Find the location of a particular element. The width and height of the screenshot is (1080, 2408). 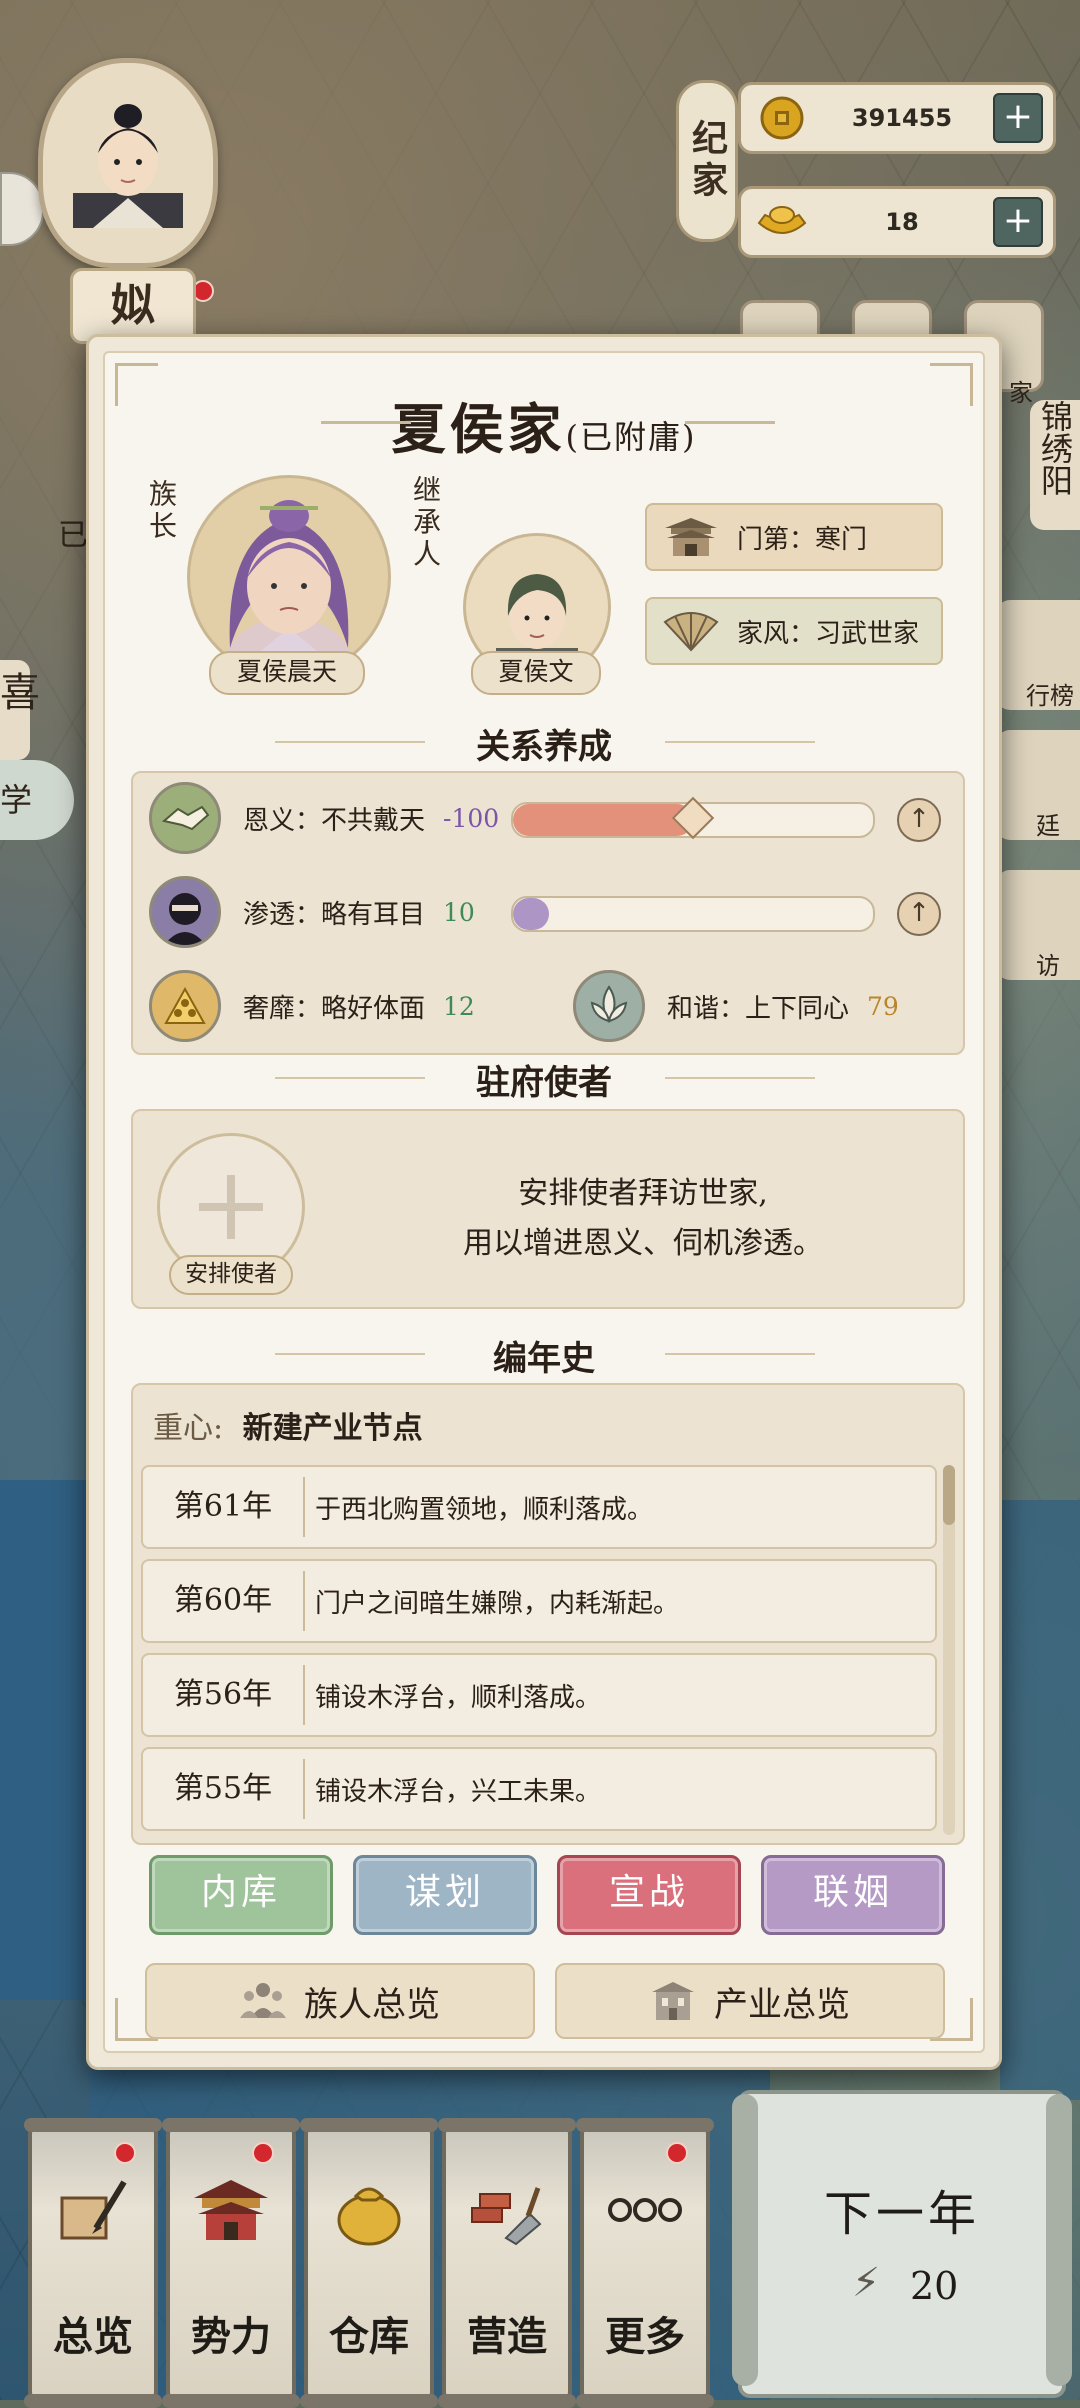

more-dots-icon is located at coordinates (645, 2210).